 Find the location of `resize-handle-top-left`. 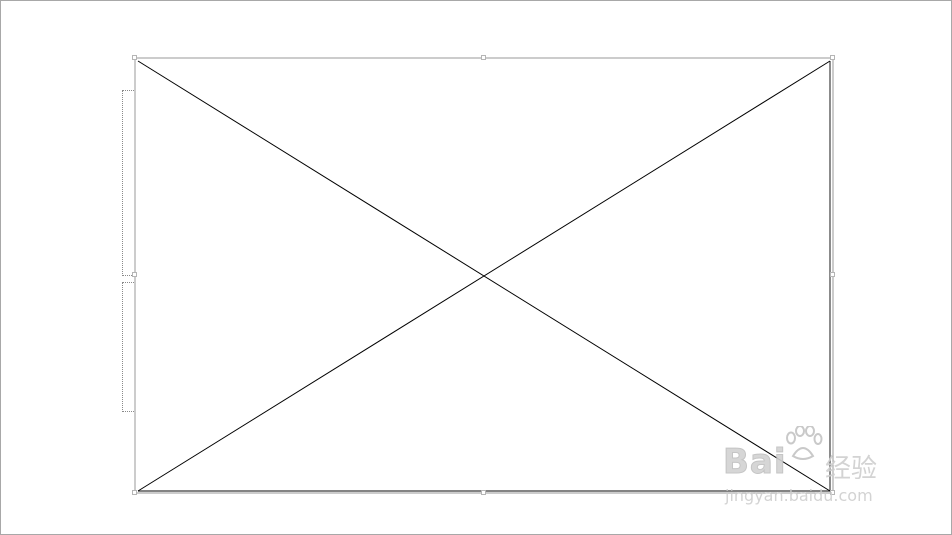

resize-handle-top-left is located at coordinates (134, 57).